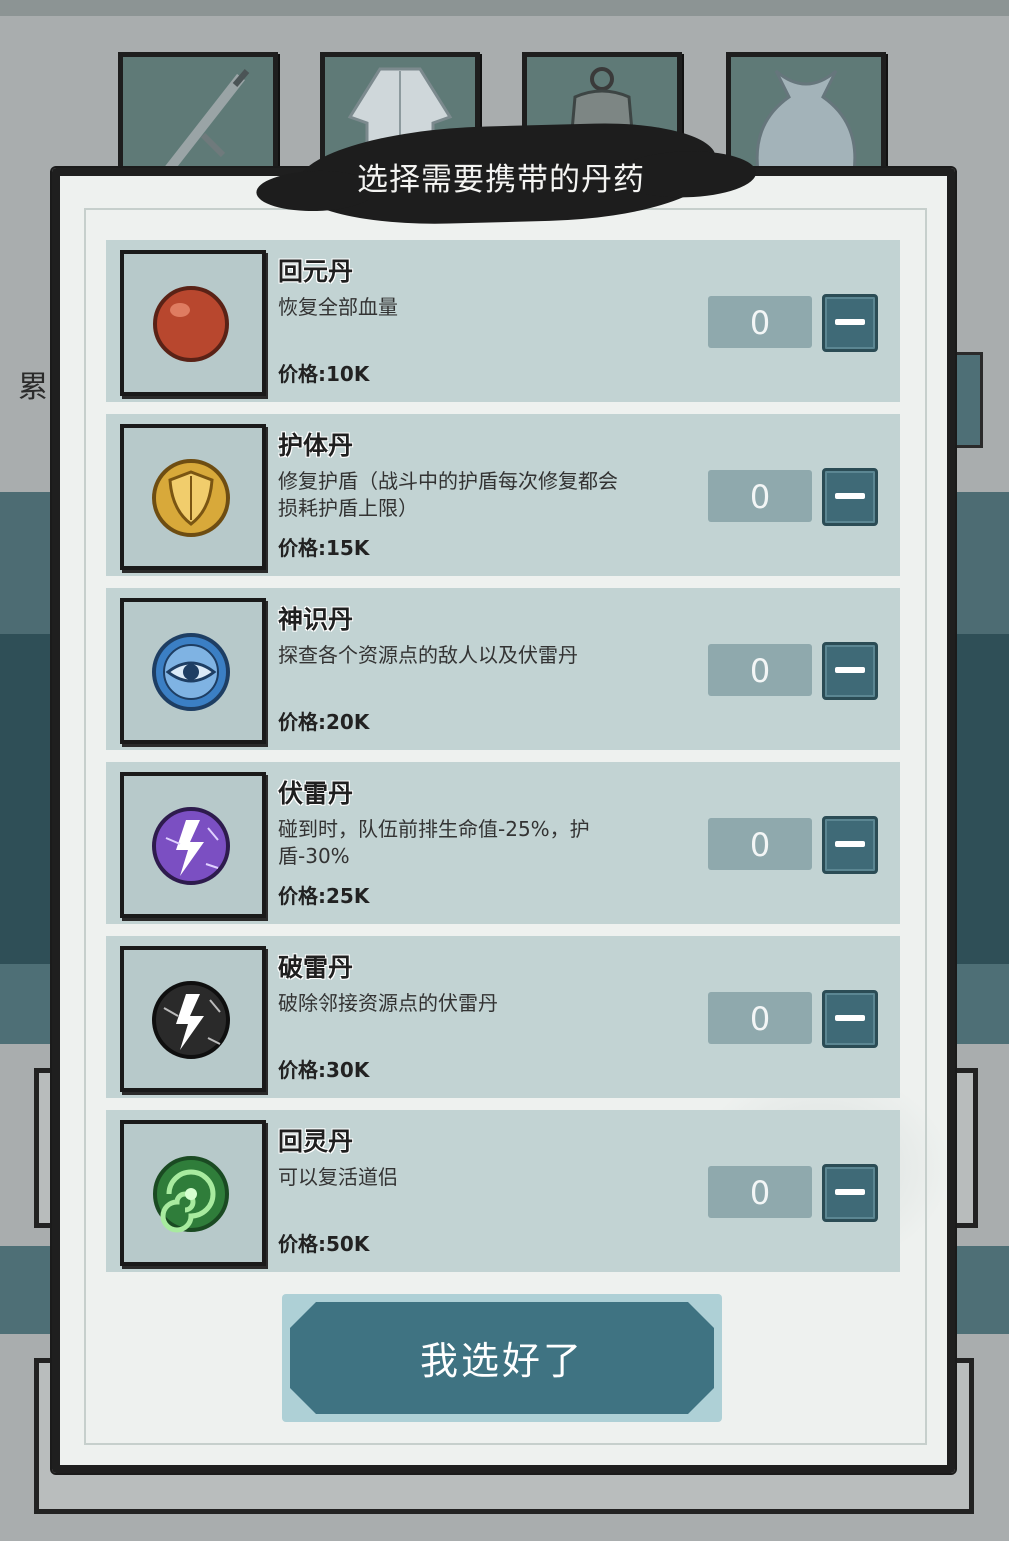  Describe the element at coordinates (324, 722) in the screenshot. I see `pill-price: 价格:20K` at that location.